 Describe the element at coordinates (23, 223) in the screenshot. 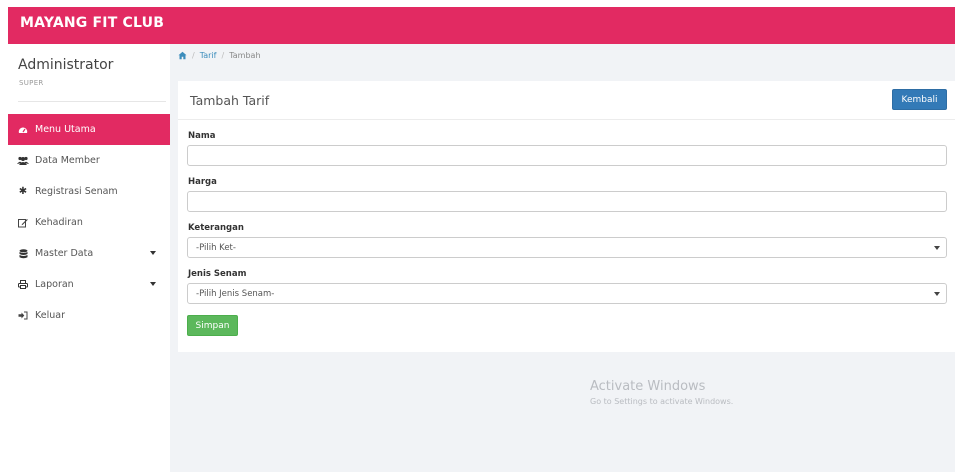

I see `edit-icon` at that location.